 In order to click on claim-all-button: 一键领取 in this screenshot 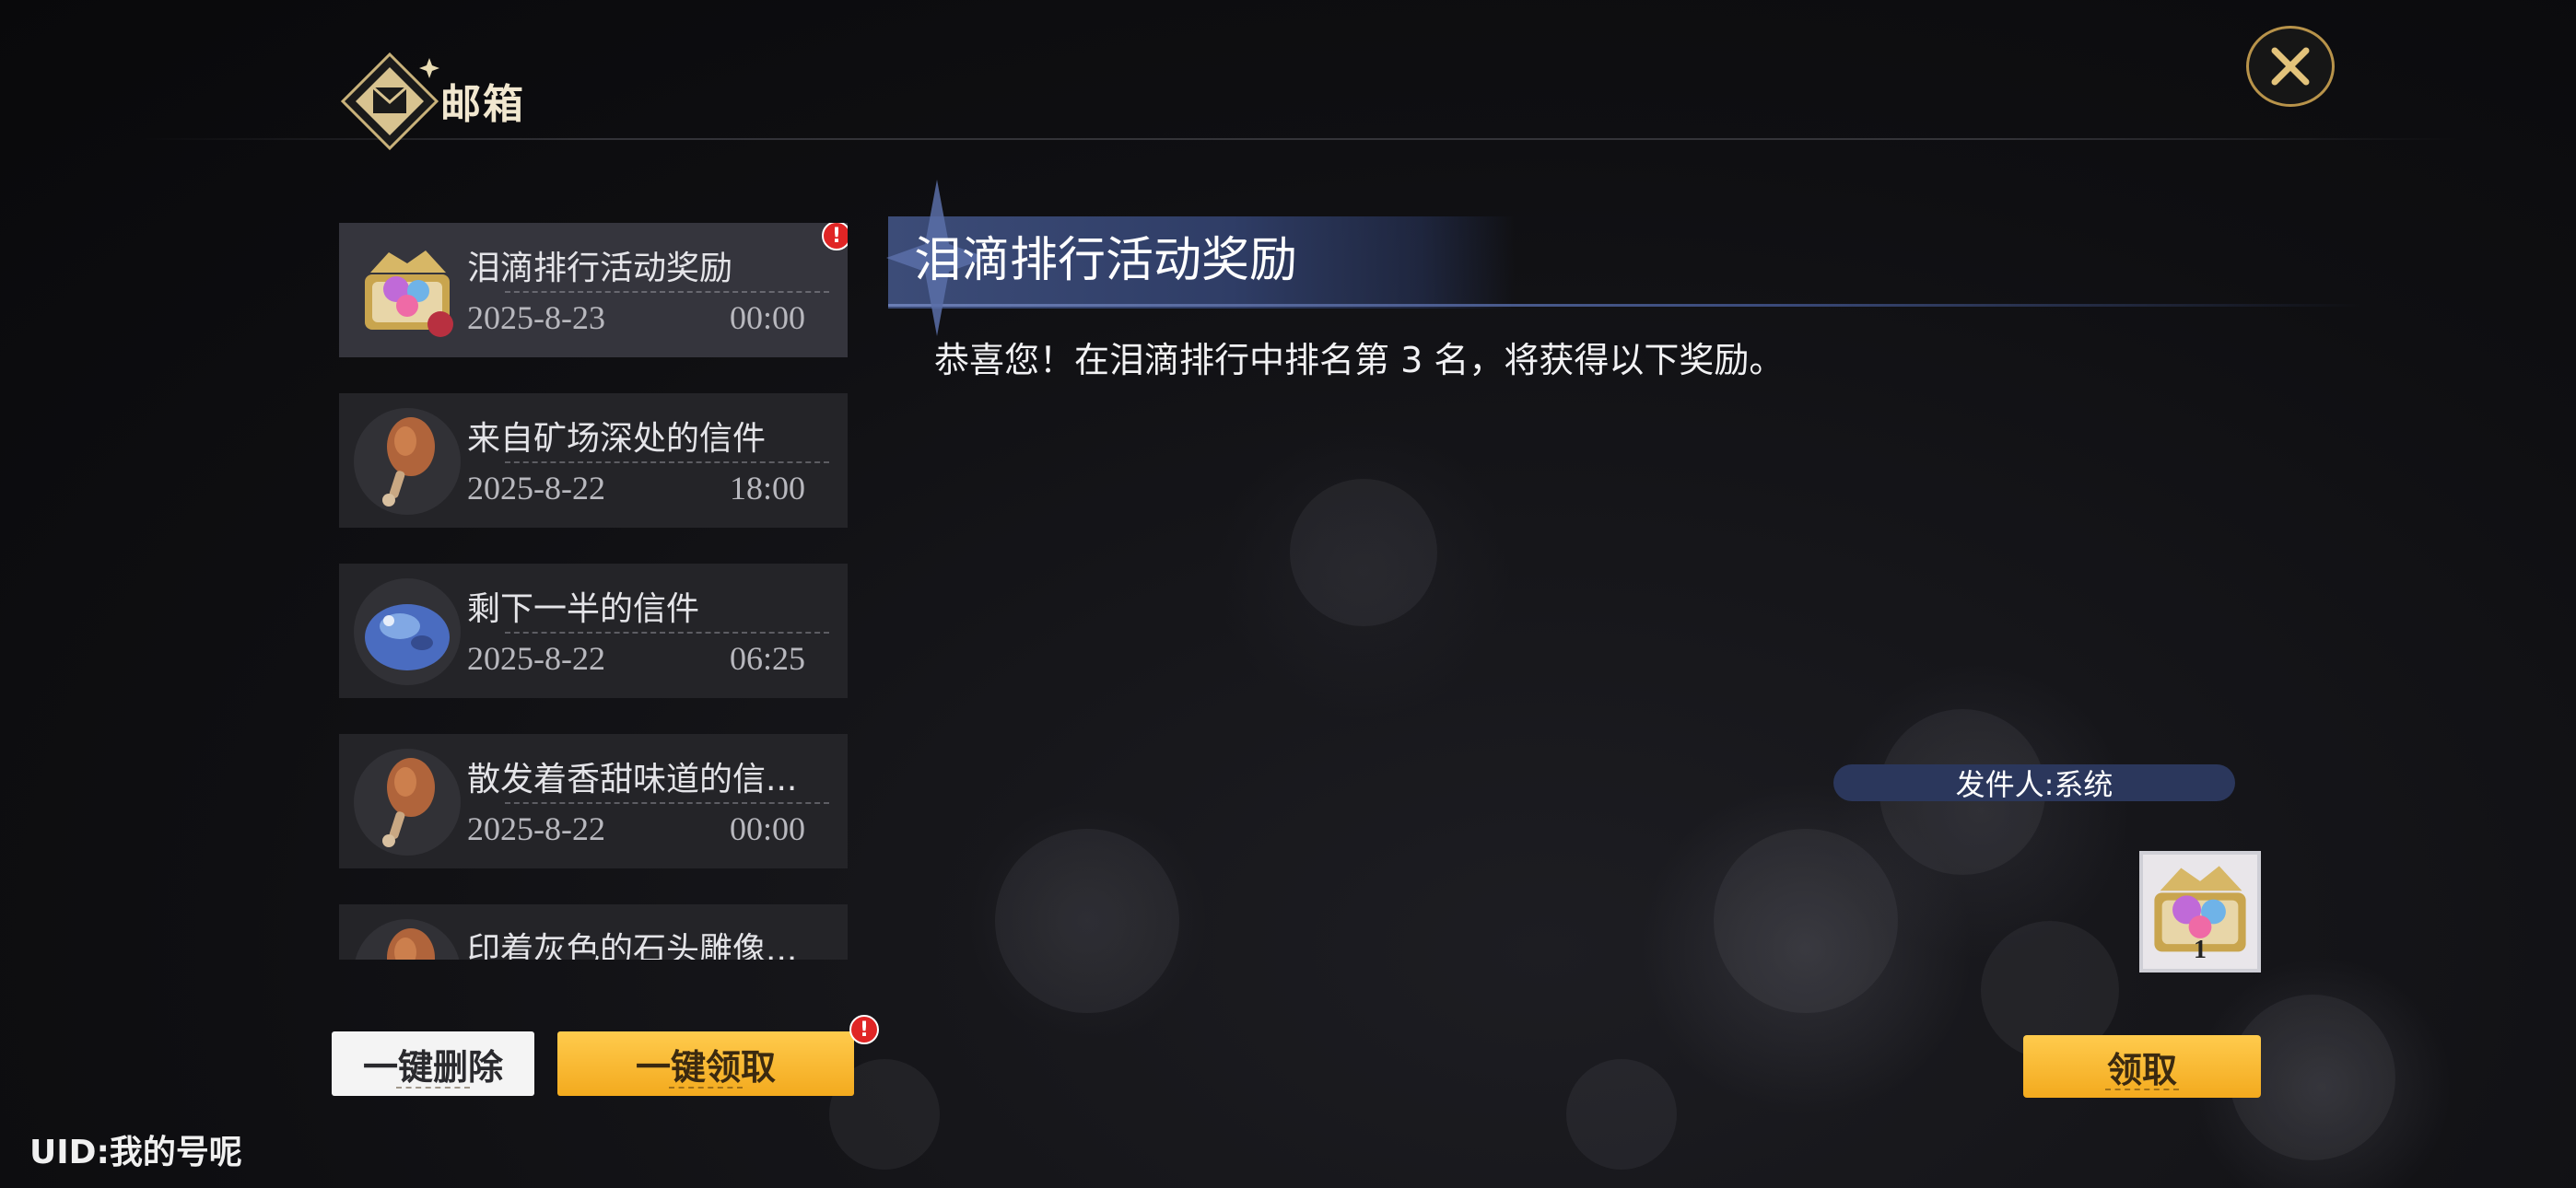, I will do `click(705, 1063)`.